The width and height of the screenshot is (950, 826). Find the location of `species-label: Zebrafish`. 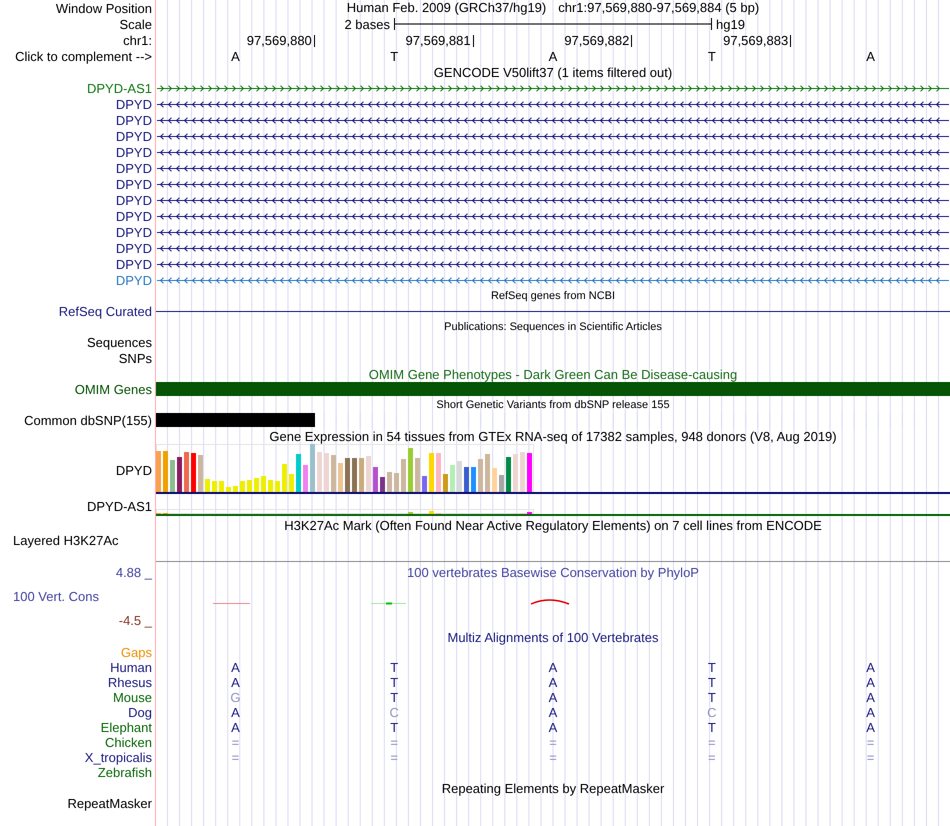

species-label: Zebrafish is located at coordinates (125, 772).